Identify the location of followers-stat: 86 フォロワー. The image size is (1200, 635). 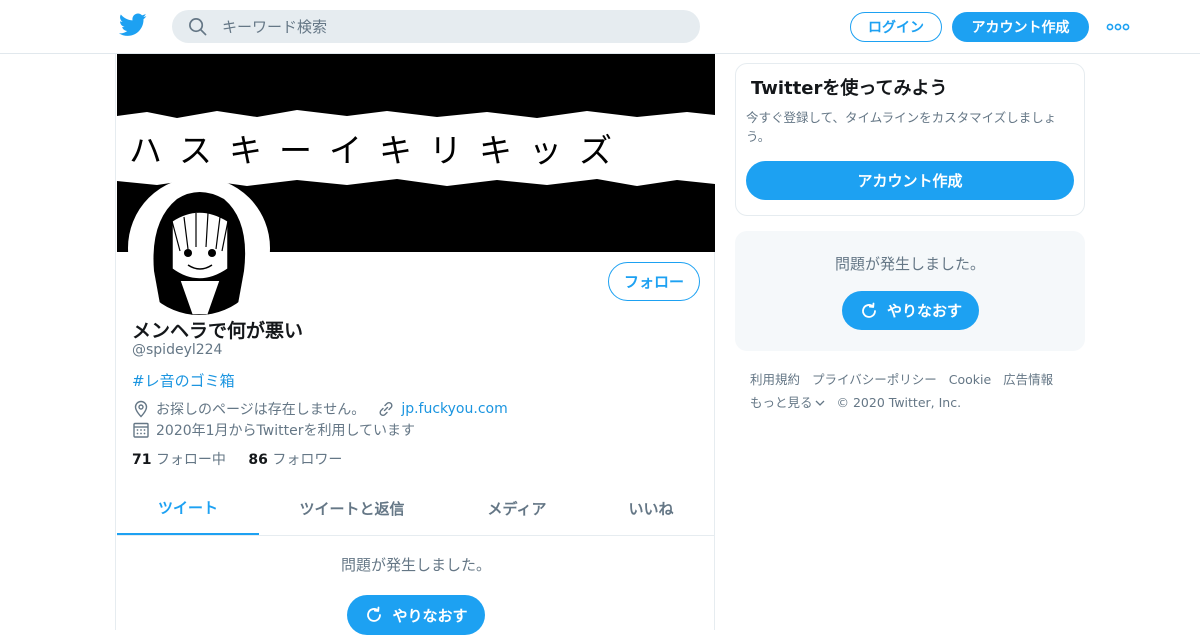
(295, 460).